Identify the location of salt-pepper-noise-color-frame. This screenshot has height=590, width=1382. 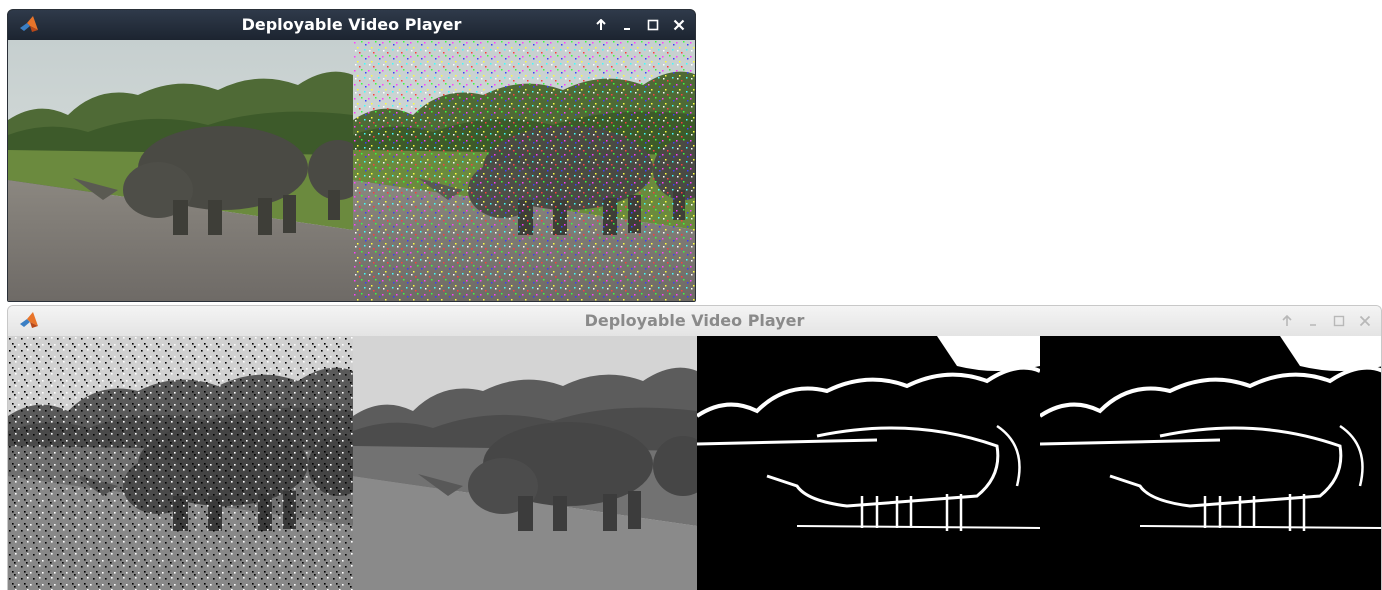
(524, 170).